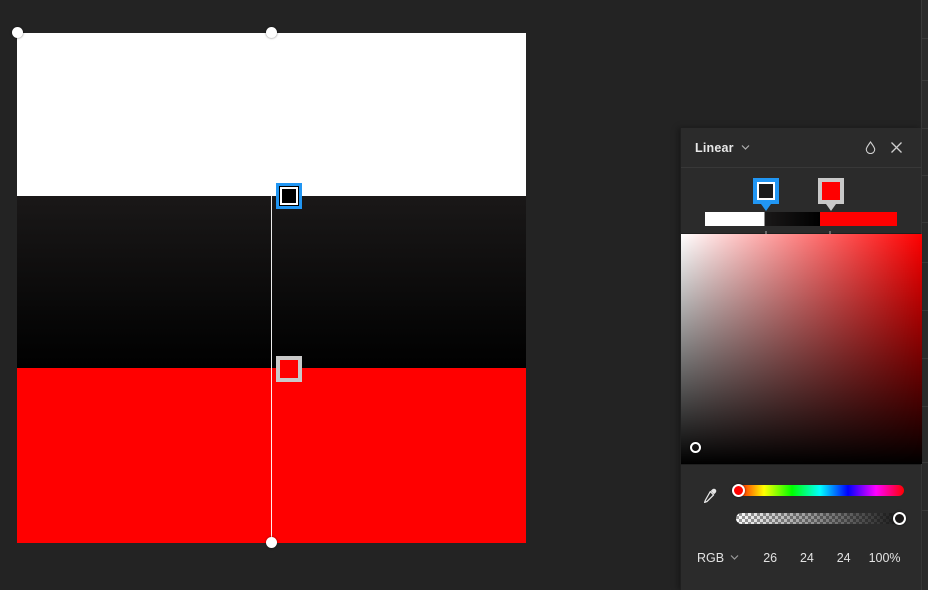 This screenshot has height=590, width=928. Describe the element at coordinates (271, 32) in the screenshot. I see `gradient-start-handle` at that location.